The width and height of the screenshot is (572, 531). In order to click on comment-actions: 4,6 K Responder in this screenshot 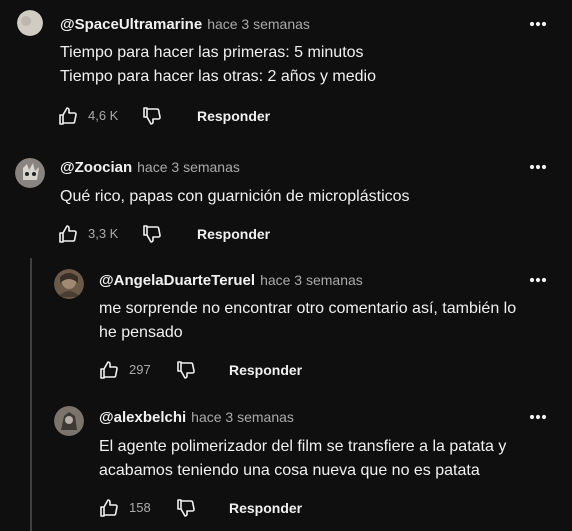, I will do `click(206, 116)`.